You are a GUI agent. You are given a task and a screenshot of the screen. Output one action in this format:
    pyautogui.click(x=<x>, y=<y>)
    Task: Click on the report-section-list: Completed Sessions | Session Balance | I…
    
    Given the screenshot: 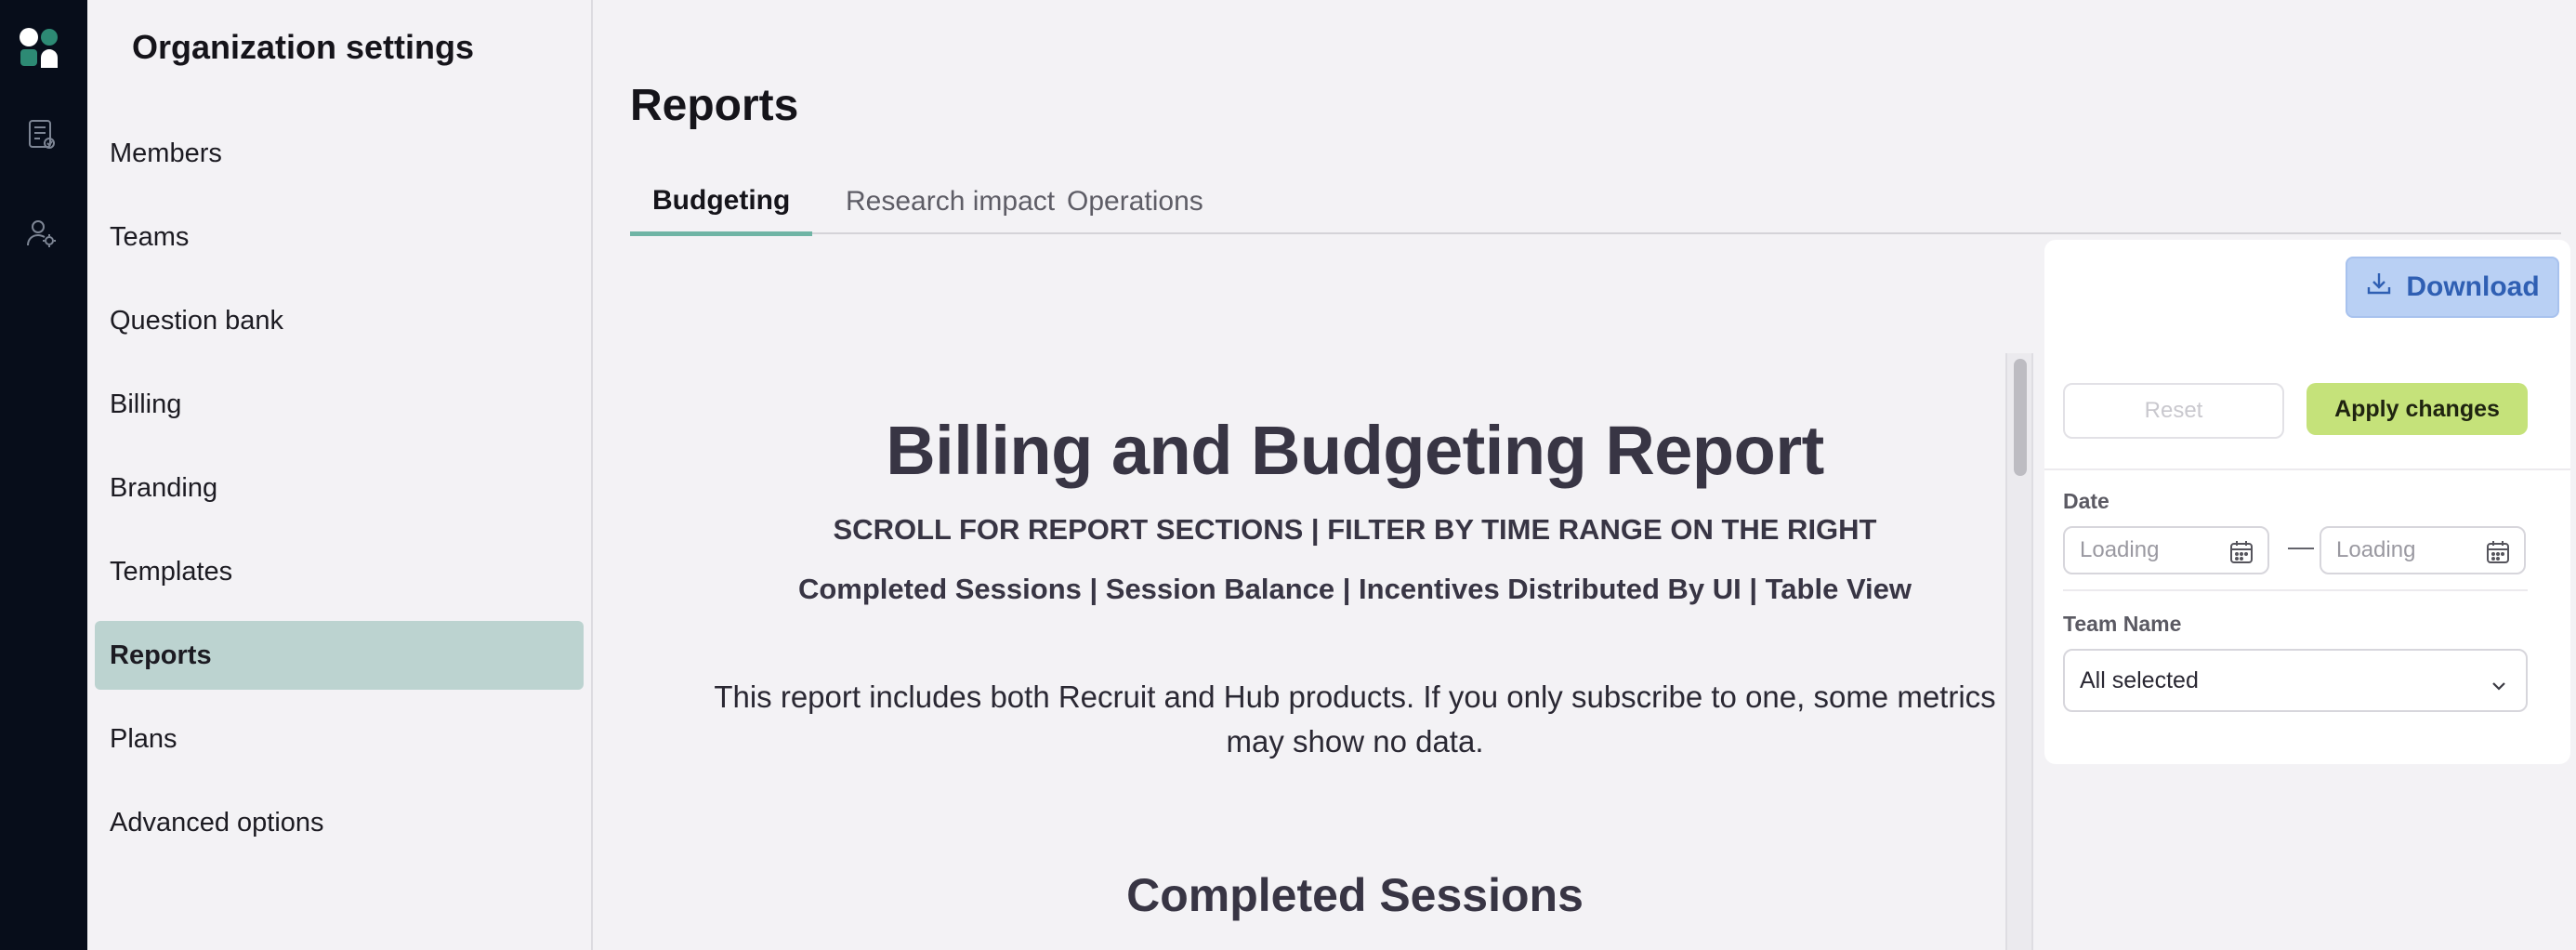 What is the action you would take?
    pyautogui.click(x=1354, y=589)
    